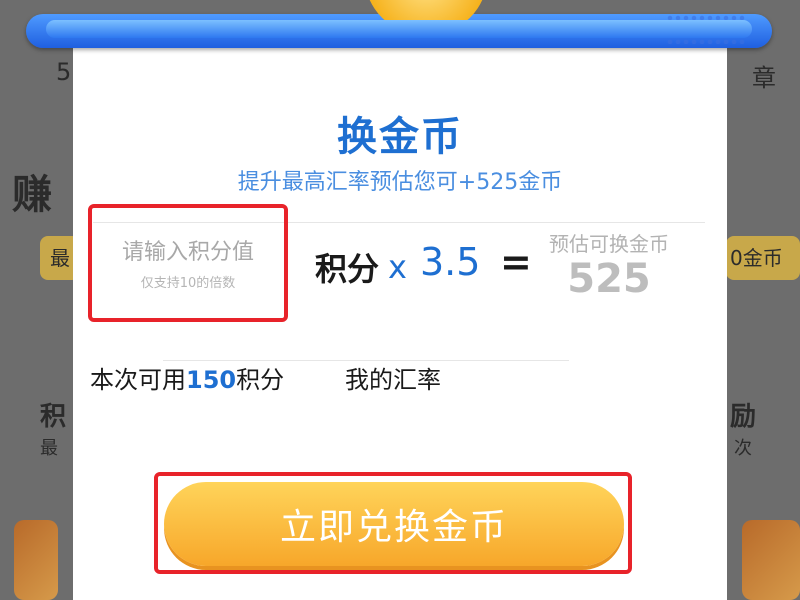 This screenshot has width=800, height=600. Describe the element at coordinates (64, 72) in the screenshot. I see `bg-fragment: 5` at that location.